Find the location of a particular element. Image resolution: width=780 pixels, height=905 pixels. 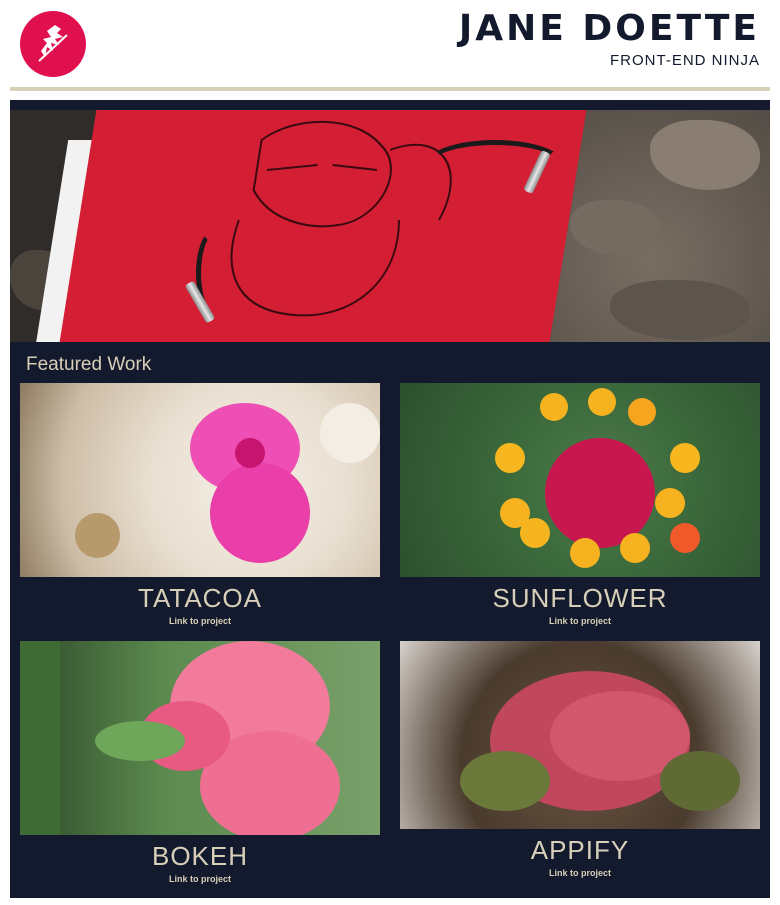

ninja-logo-icon is located at coordinates (53, 44).